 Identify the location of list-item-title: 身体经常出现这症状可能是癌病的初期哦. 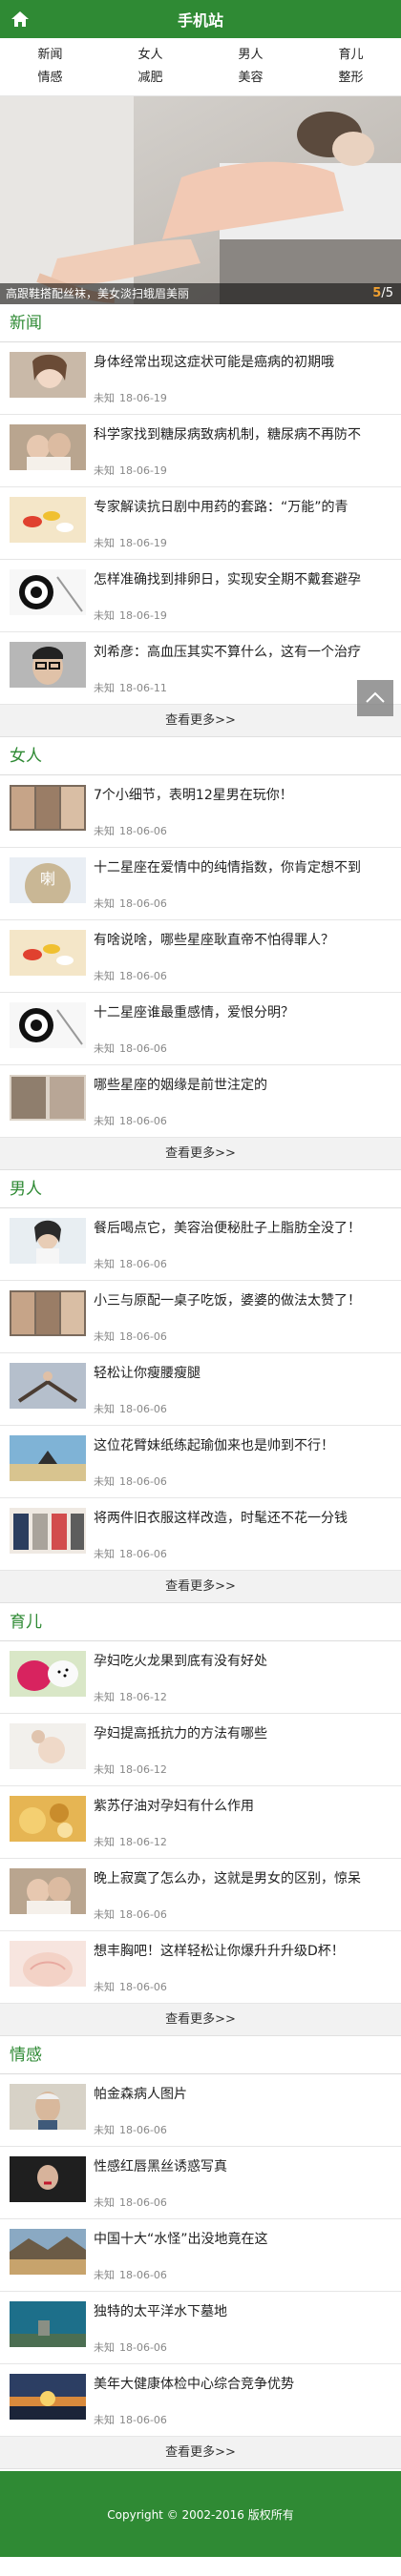
(244, 363).